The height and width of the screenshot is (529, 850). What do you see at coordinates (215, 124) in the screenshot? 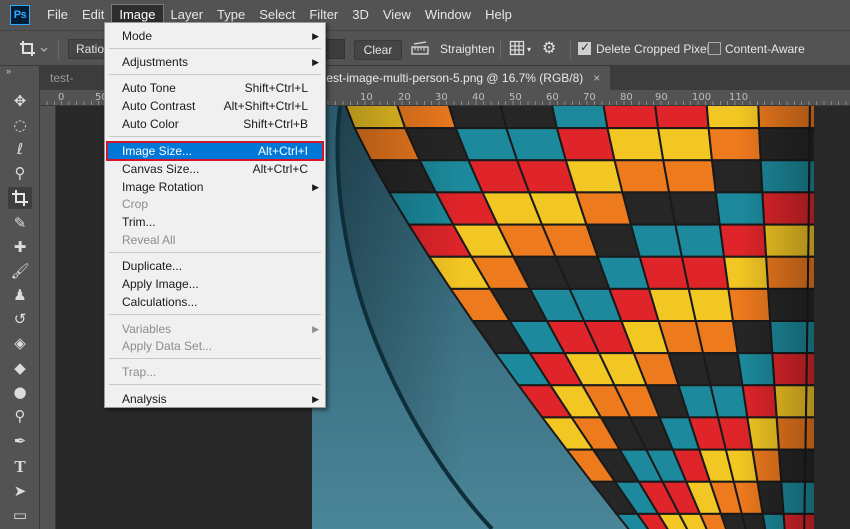
I see `menu-item-auto-color: Auto Color Shift+Ctrl+B` at bounding box center [215, 124].